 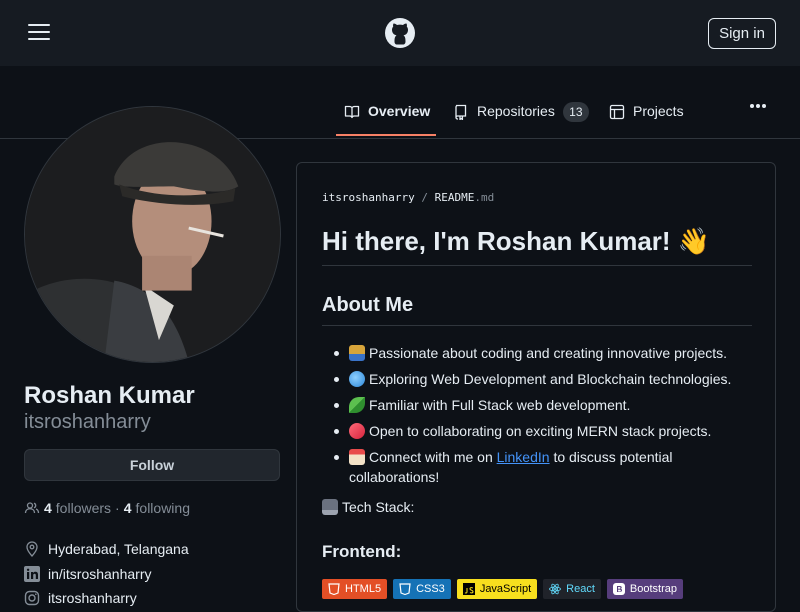 I want to click on followers-link: followers, so click(x=83, y=508).